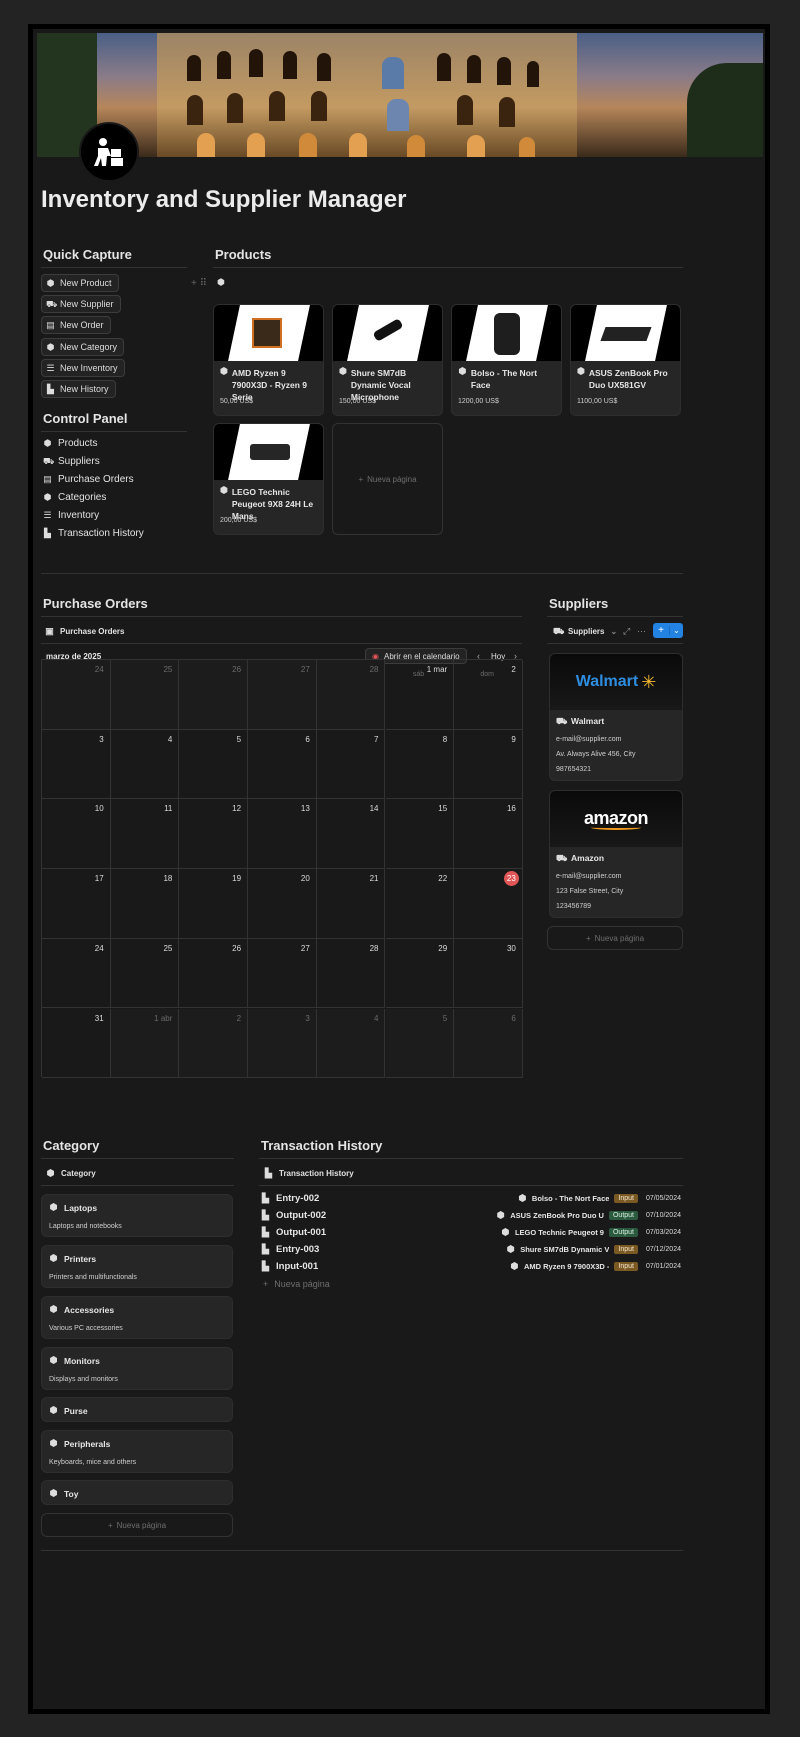  I want to click on calendar-day-cell: 30, so click(488, 973).